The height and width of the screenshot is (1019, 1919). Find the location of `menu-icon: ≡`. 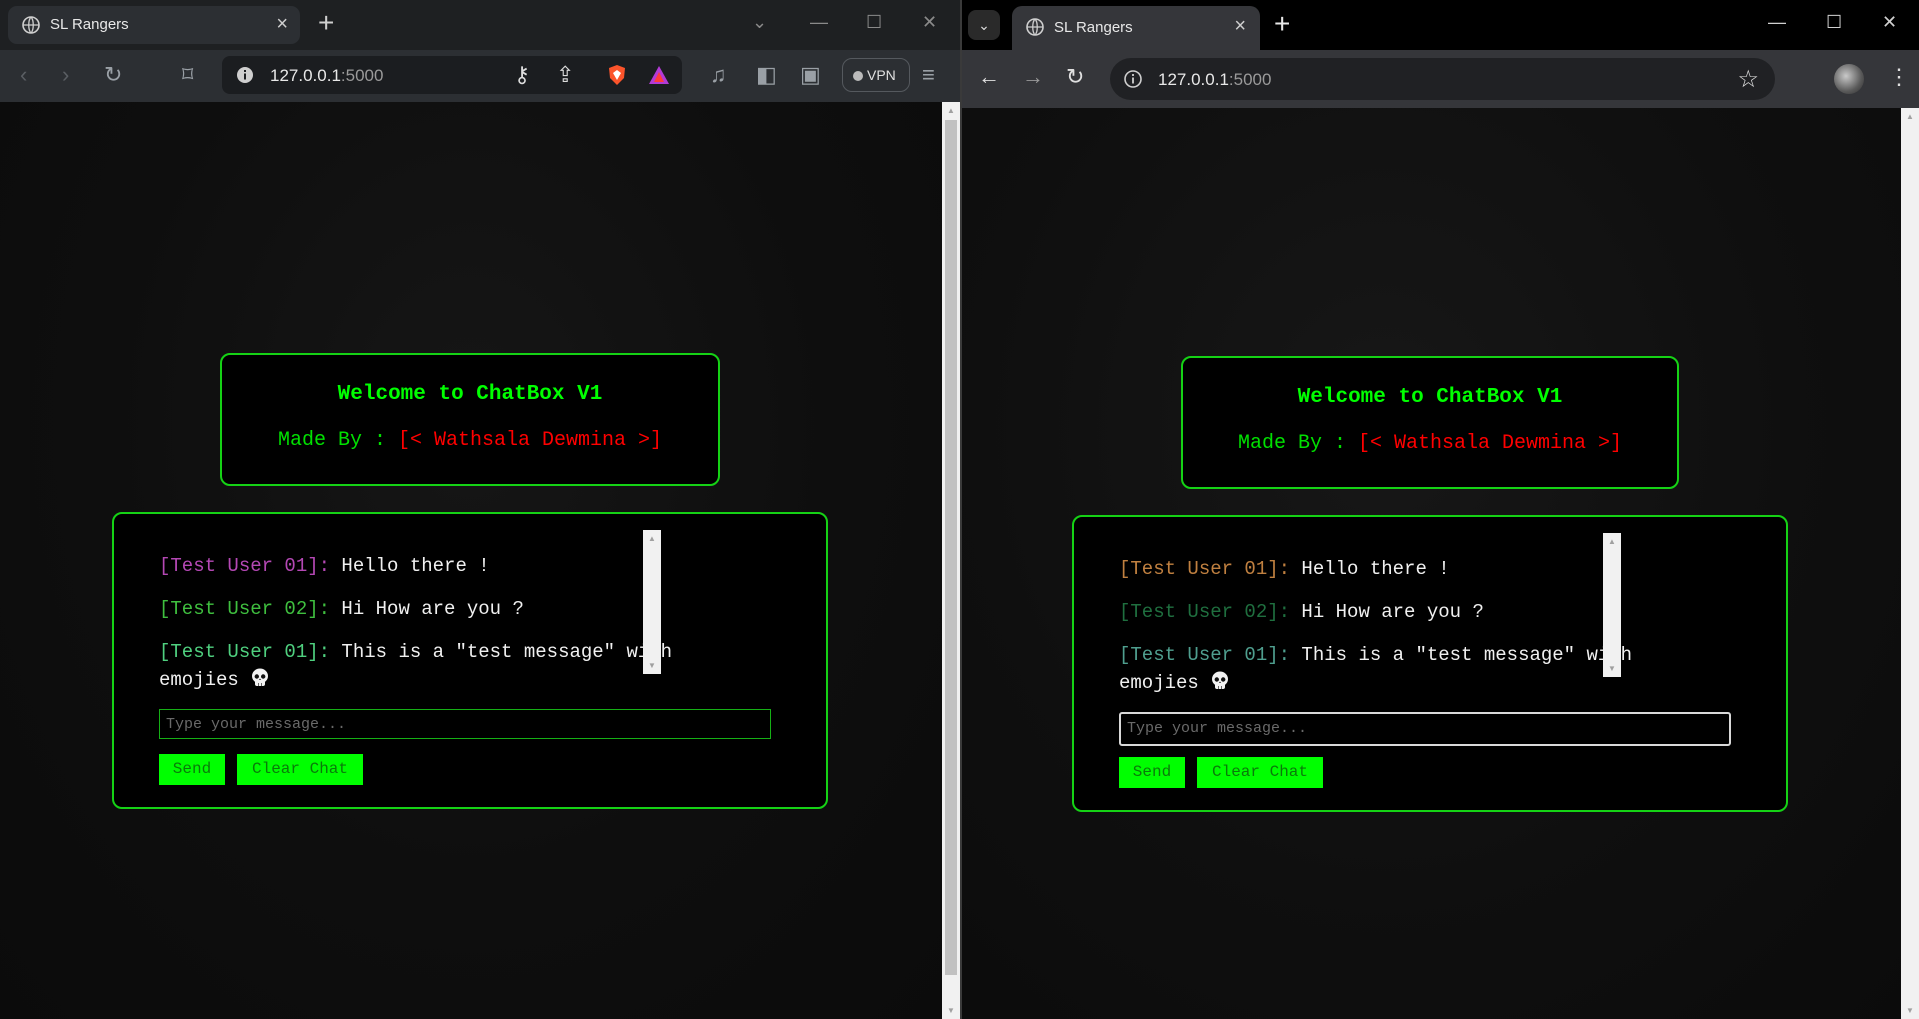

menu-icon: ≡ is located at coordinates (928, 75).